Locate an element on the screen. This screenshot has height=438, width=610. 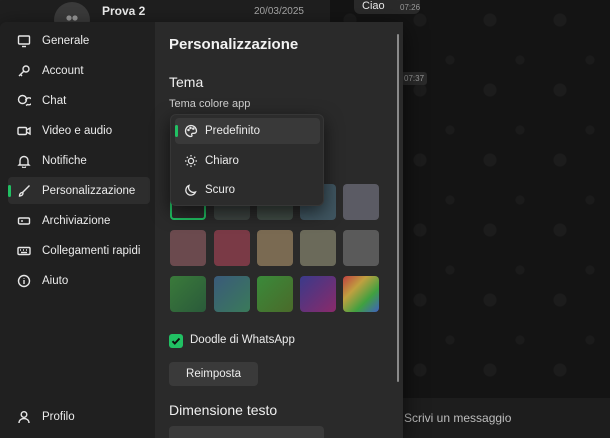
chat-bubbles-icon is located at coordinates (24, 101).